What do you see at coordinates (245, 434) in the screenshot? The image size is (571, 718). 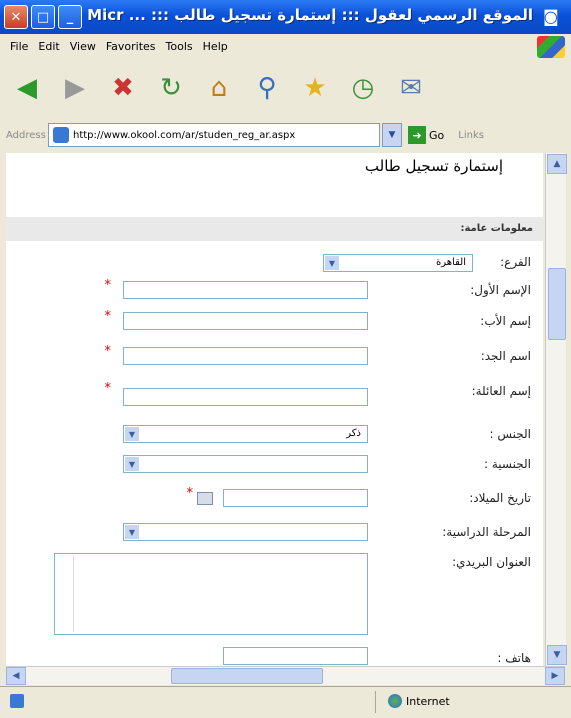 I see `gender-select: ذكر ▼` at bounding box center [245, 434].